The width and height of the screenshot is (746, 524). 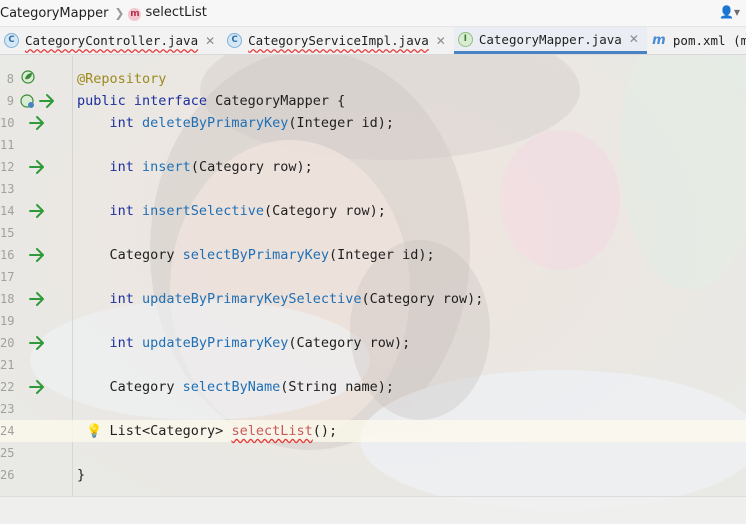 What do you see at coordinates (7, 453) in the screenshot?
I see `line-number: 25` at bounding box center [7, 453].